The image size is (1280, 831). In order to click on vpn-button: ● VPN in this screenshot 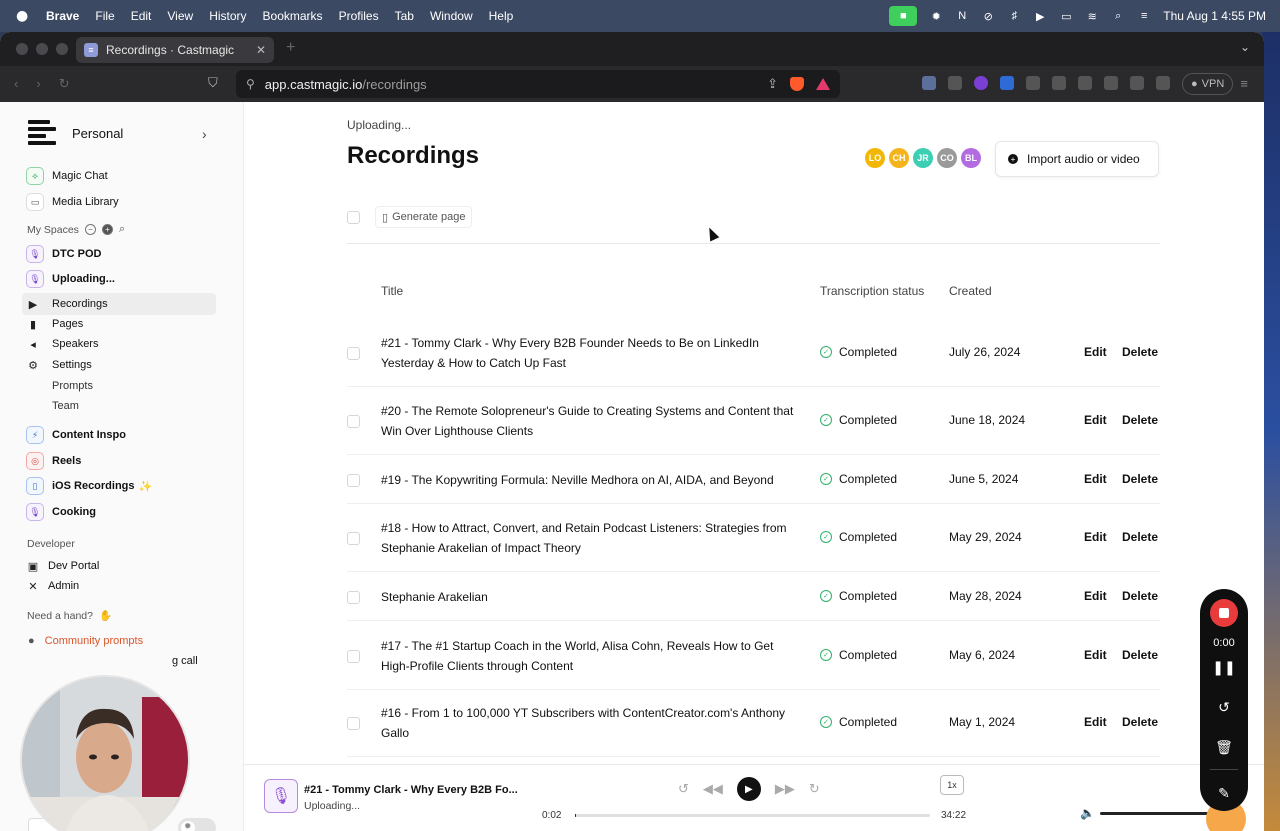, I will do `click(1208, 84)`.